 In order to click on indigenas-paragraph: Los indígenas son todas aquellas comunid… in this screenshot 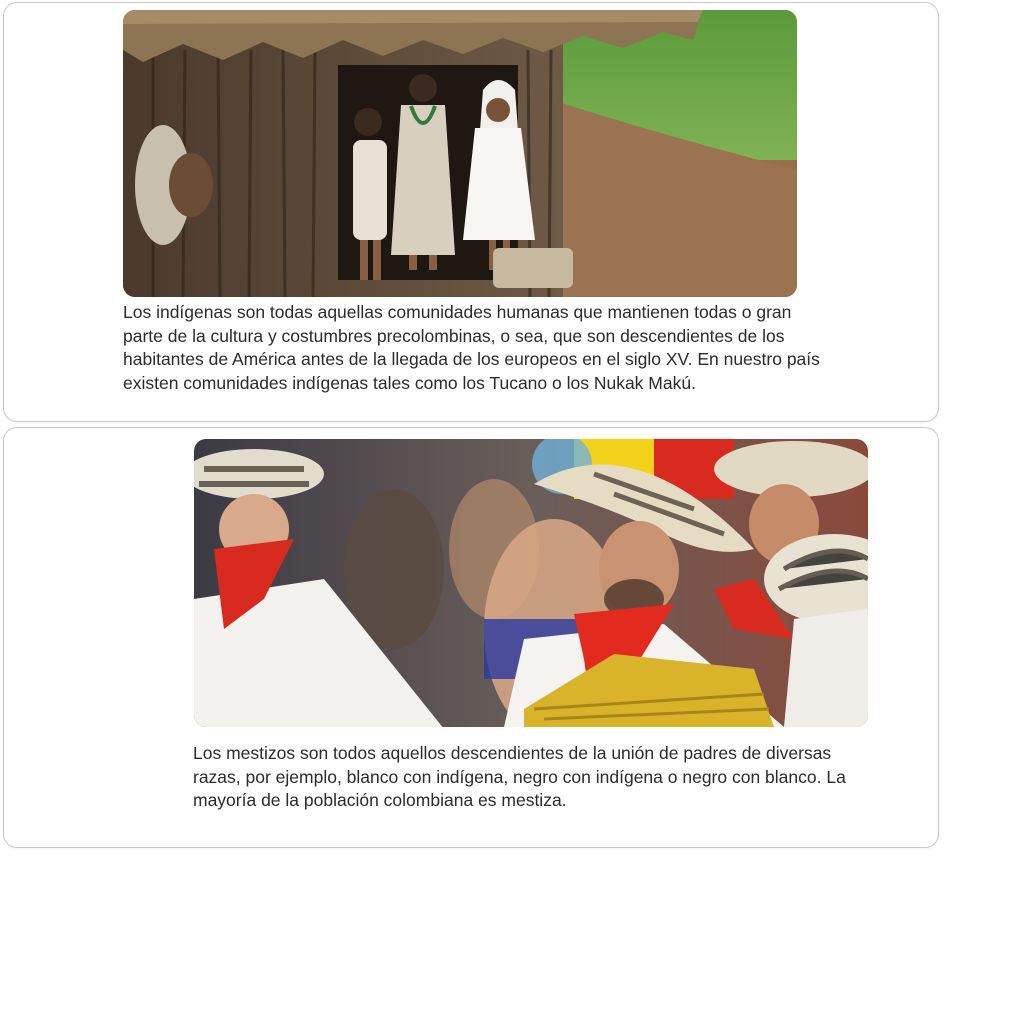, I will do `click(471, 347)`.